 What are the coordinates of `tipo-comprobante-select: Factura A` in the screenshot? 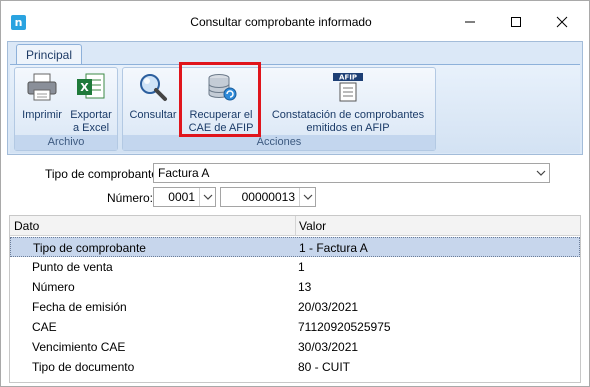 It's located at (351, 173).